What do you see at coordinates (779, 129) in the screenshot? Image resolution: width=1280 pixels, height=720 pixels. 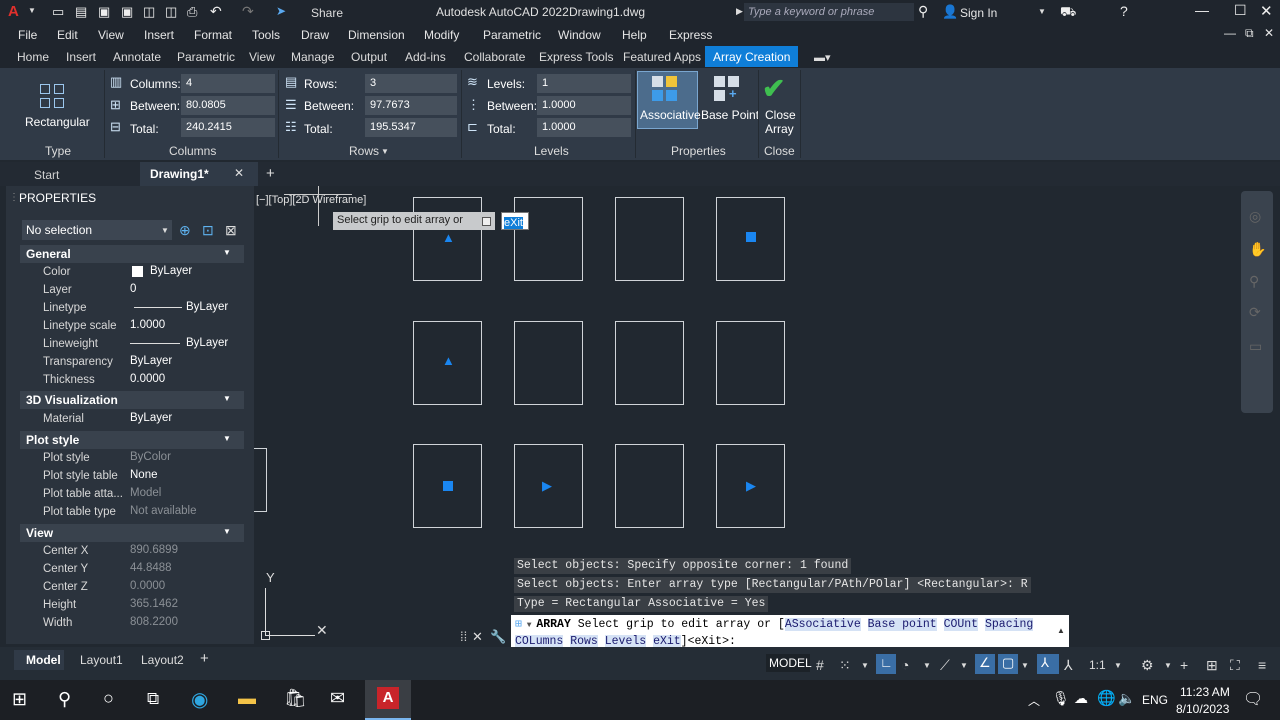 I see `close-array-button-line2: Array` at bounding box center [779, 129].